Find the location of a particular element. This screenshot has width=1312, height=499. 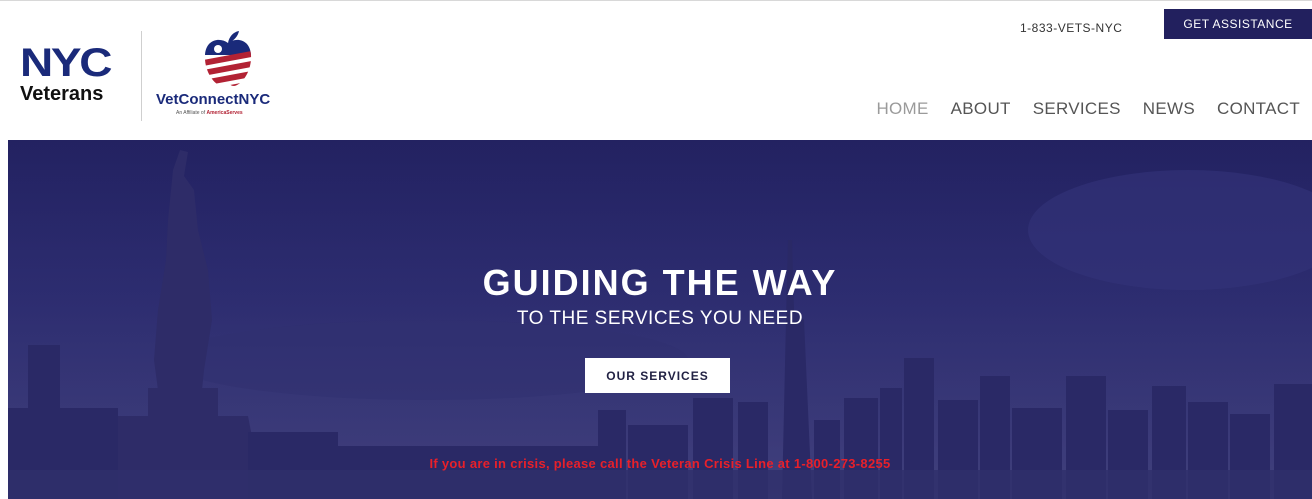

nyc-logo-text: NYC is located at coordinates (66, 63).